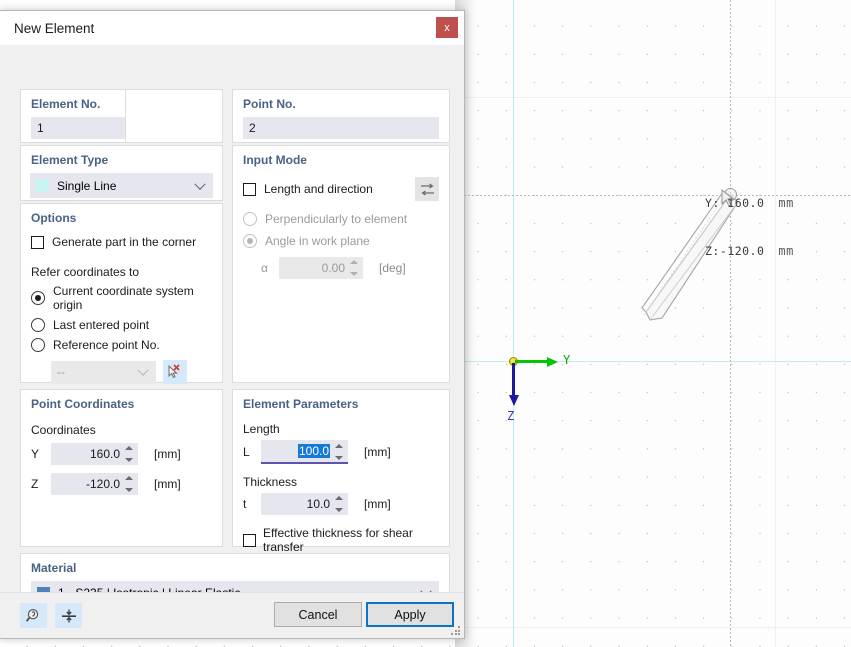 This screenshot has height=647, width=851. I want to click on close-icon: x, so click(447, 27).